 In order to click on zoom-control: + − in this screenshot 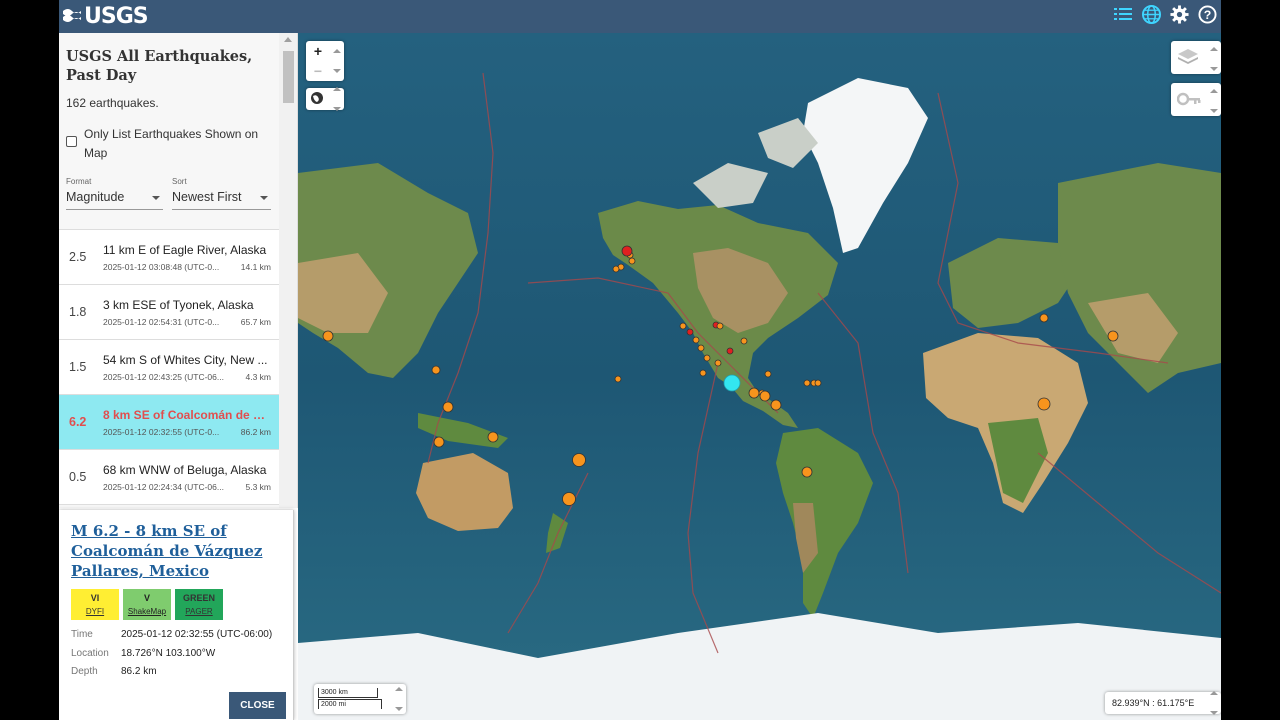, I will do `click(325, 61)`.